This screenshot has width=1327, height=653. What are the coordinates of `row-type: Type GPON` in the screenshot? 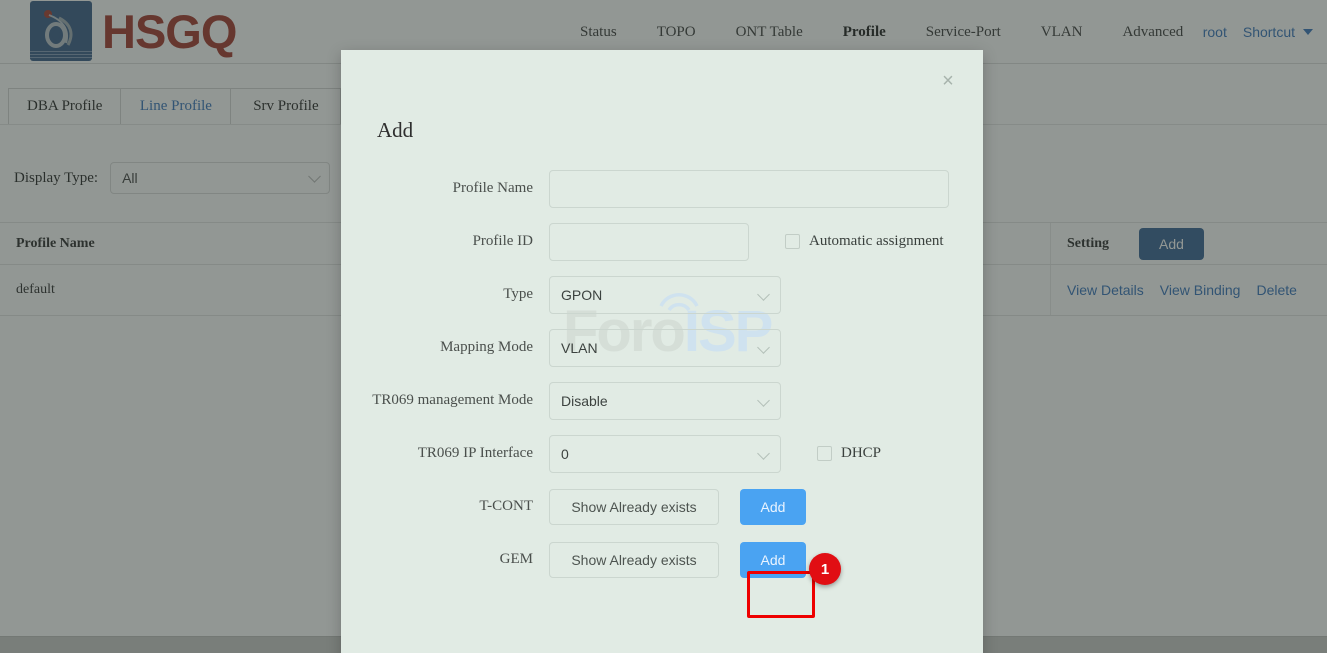 It's located at (662, 294).